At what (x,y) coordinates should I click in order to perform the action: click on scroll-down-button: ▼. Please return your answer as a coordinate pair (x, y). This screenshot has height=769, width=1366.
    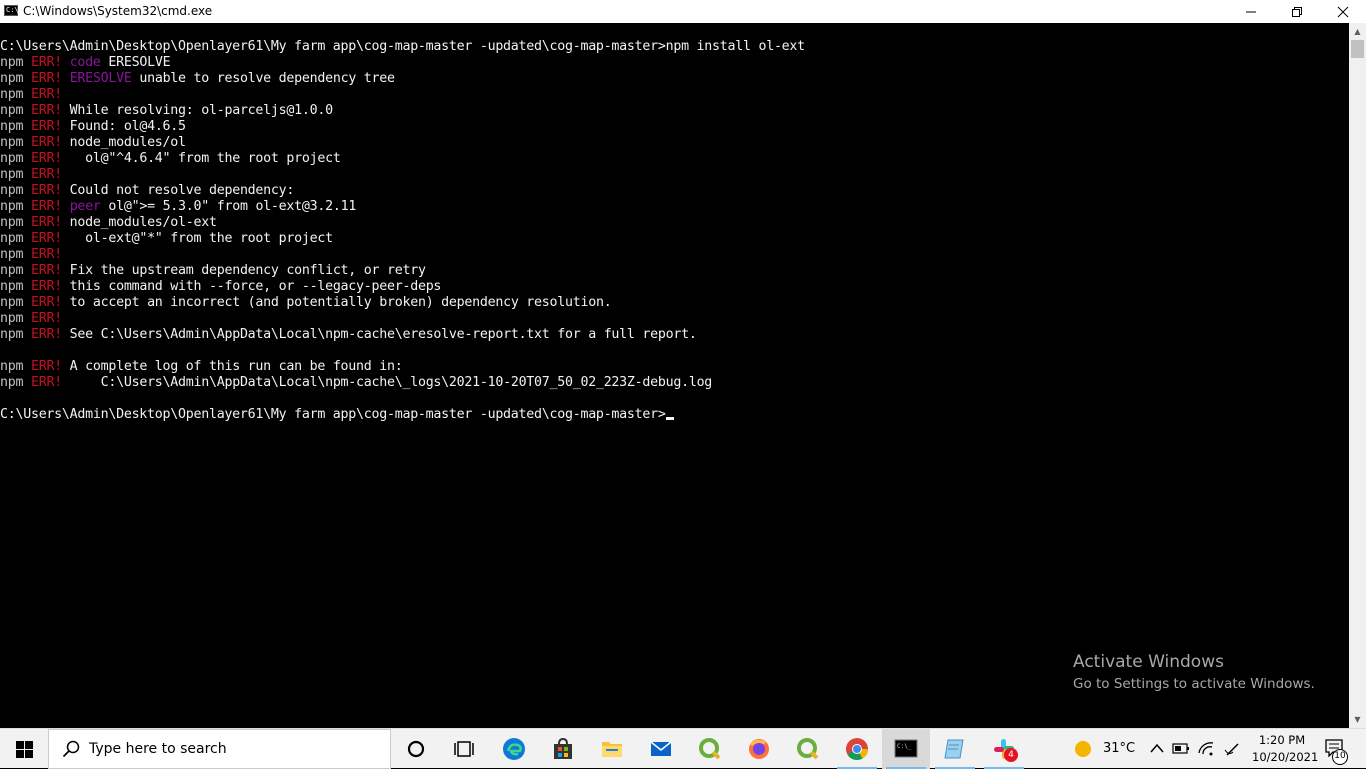
    Looking at the image, I should click on (1357, 719).